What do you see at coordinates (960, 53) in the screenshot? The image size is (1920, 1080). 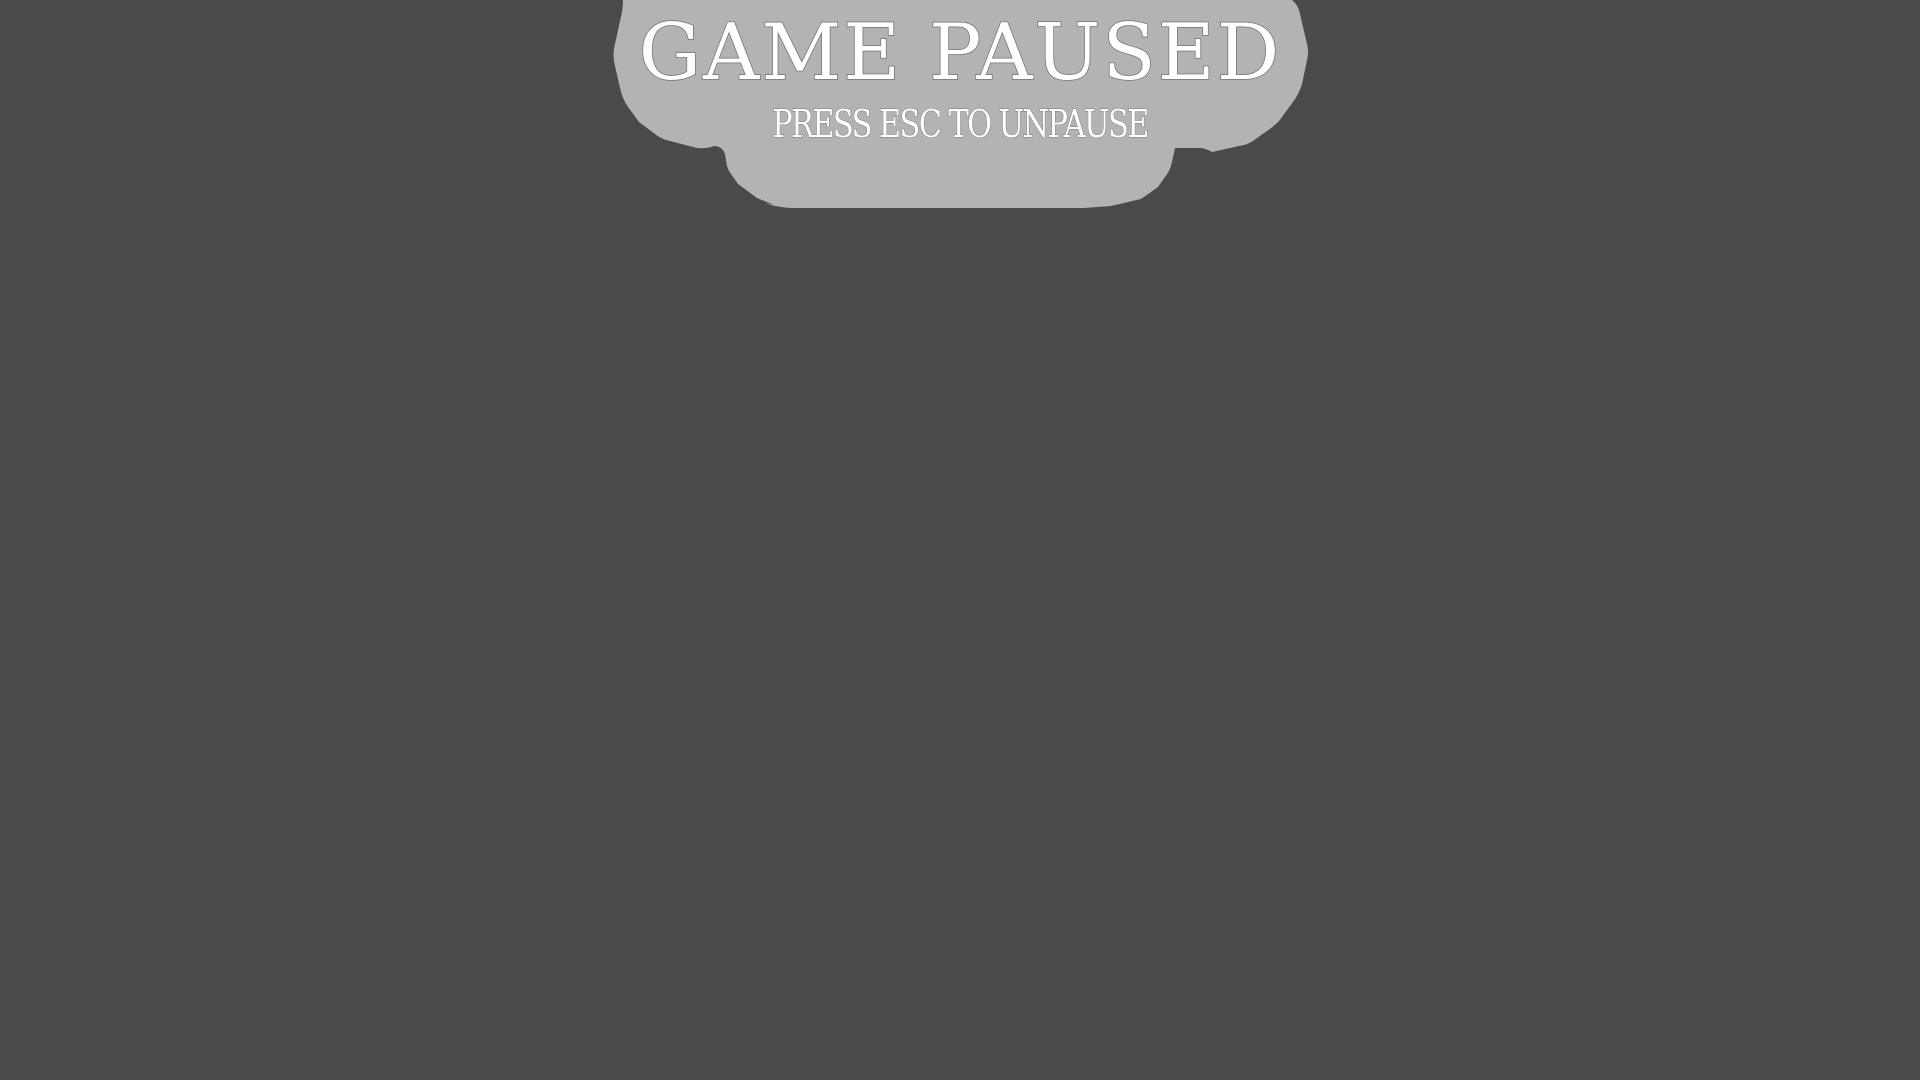 I see `pause-title: Game Paused` at bounding box center [960, 53].